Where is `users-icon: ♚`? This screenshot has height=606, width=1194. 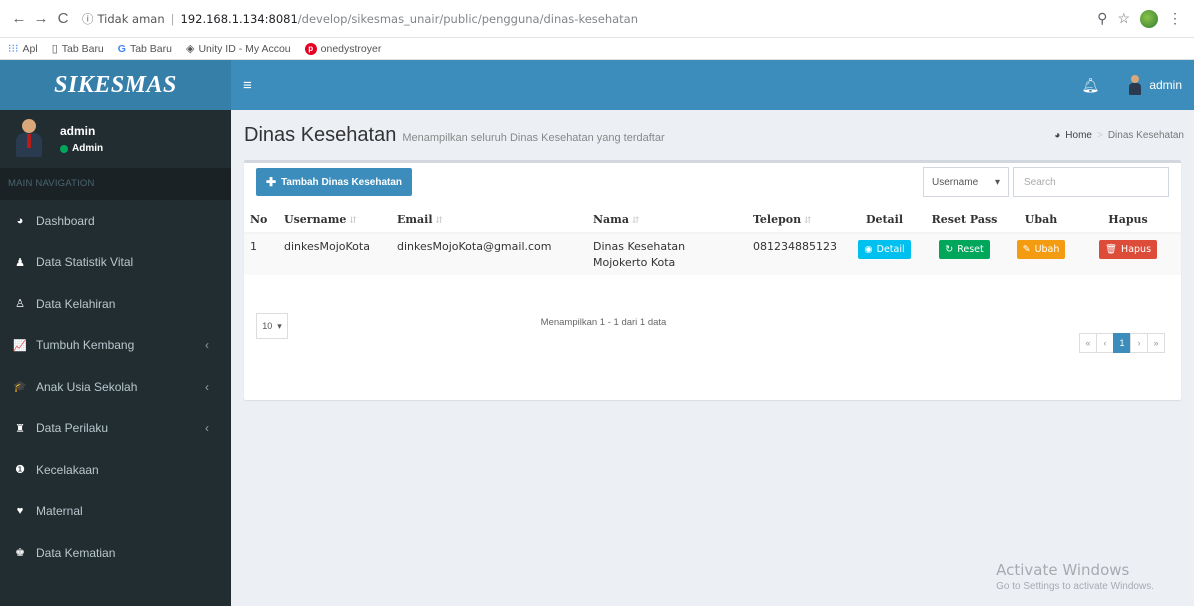
users-icon: ♚ is located at coordinates (20, 553).